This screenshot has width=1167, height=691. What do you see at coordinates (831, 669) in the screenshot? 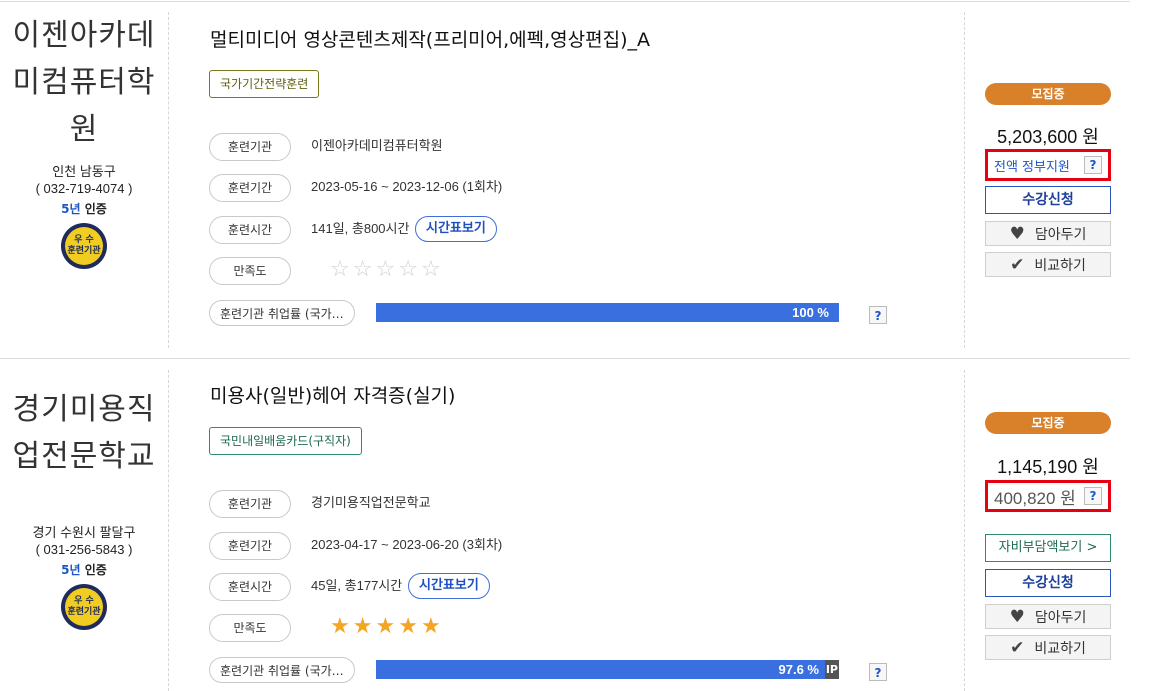
I see `employment-rate-tail: IP` at bounding box center [831, 669].